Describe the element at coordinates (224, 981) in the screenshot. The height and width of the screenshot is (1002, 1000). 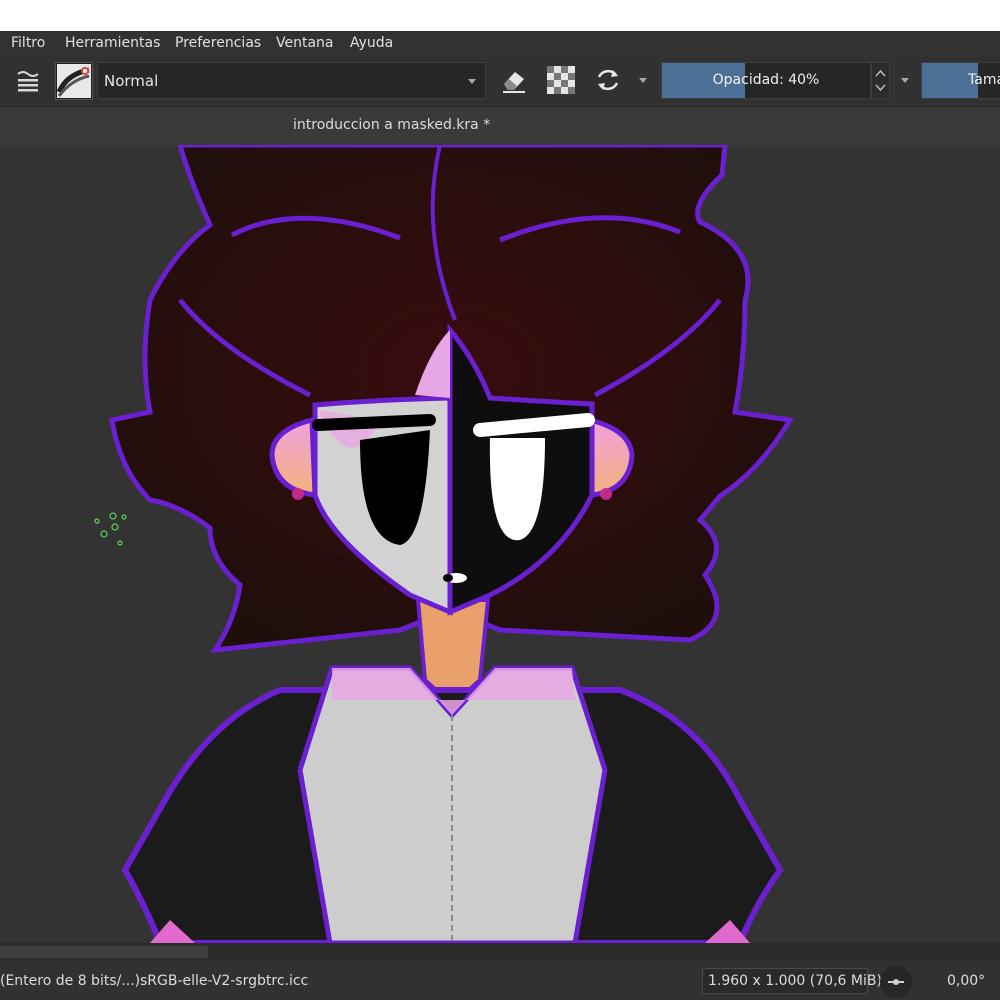
I see `color-profile-label: sRGB-elle-V2-srgbtrc.icc` at that location.